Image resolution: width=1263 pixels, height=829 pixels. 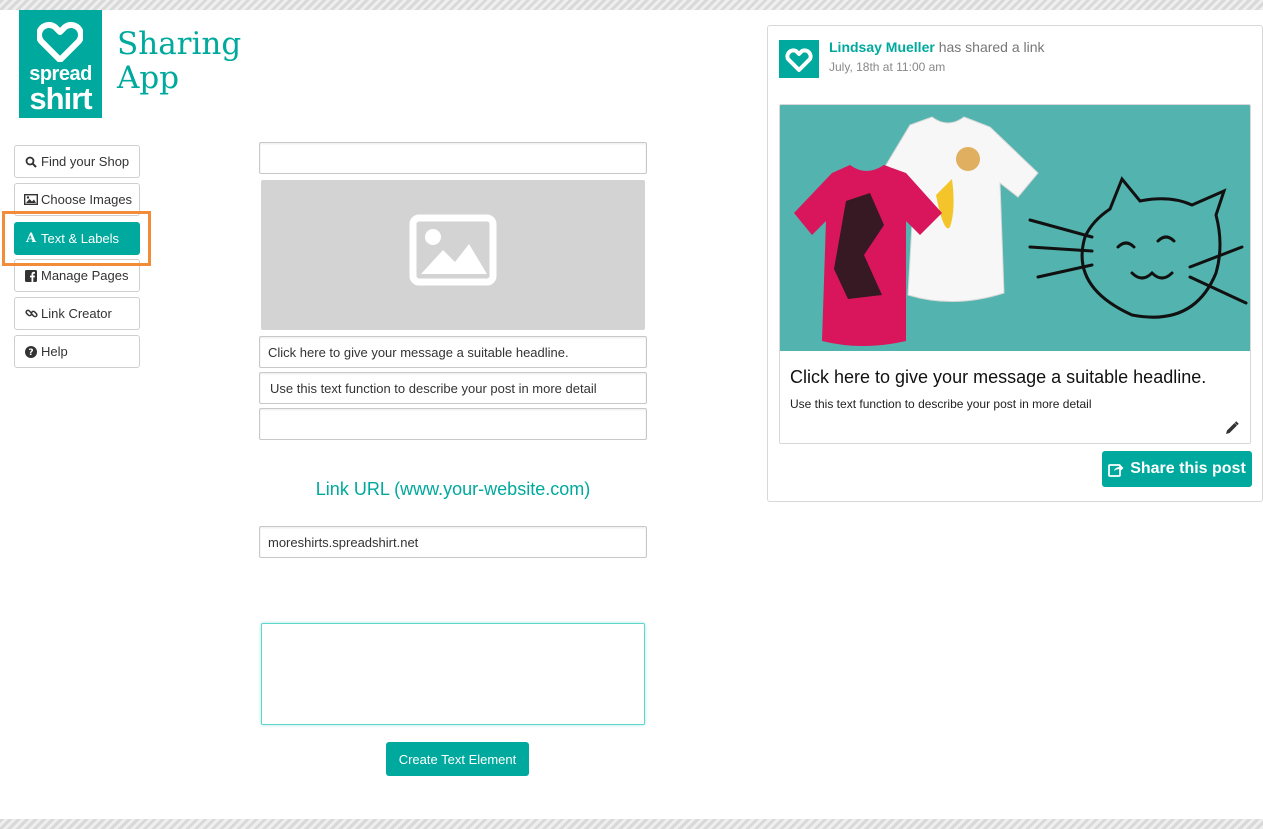 What do you see at coordinates (631, 824) in the screenshot?
I see `bottom-border-stripe` at bounding box center [631, 824].